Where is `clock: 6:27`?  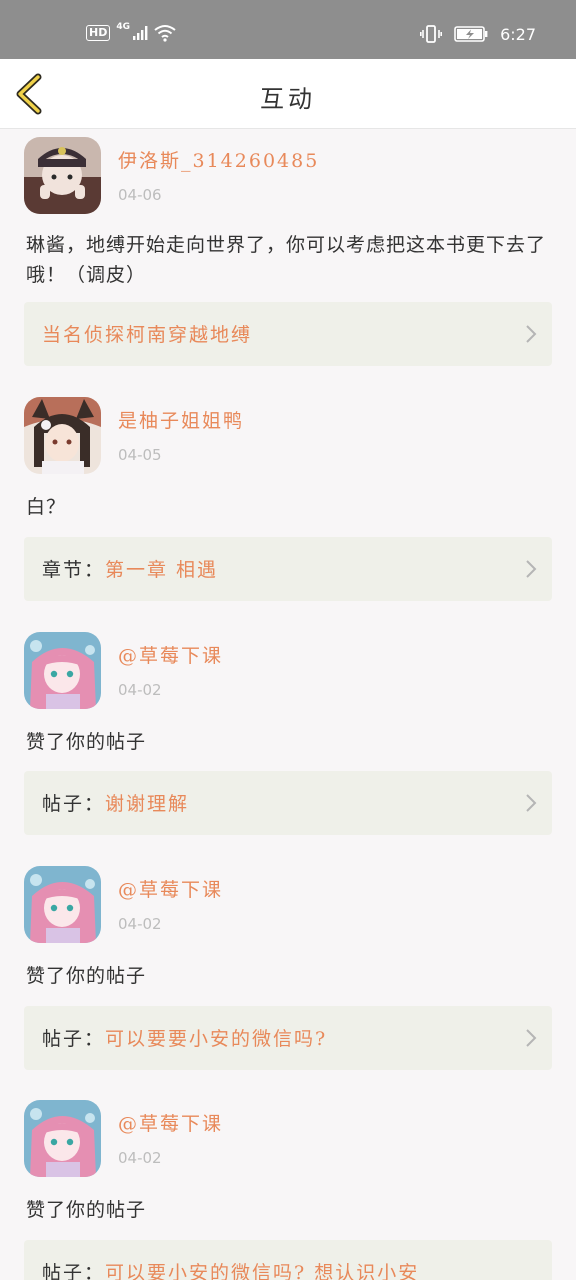 clock: 6:27 is located at coordinates (518, 34).